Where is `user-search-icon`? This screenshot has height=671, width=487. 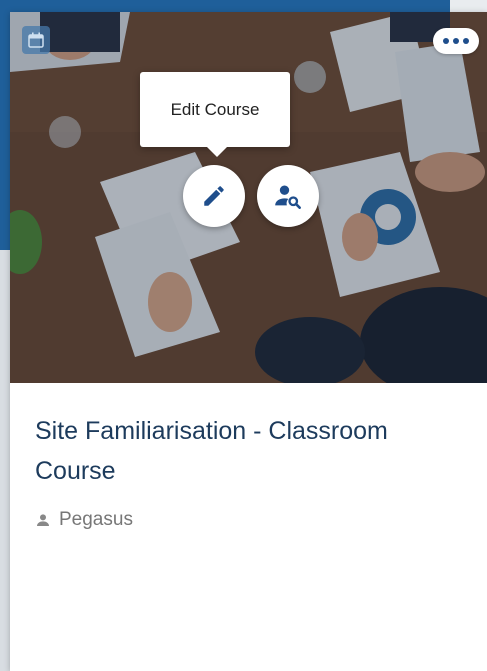 user-search-icon is located at coordinates (288, 197).